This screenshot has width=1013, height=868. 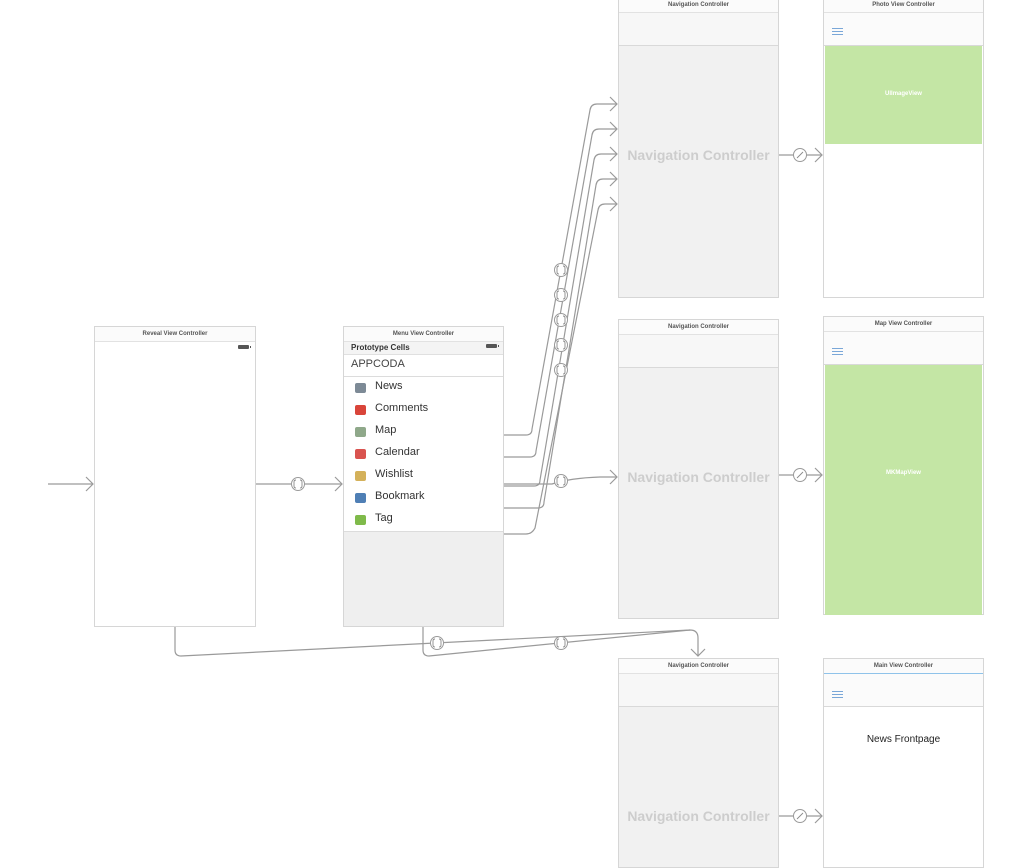 I want to click on menu-item-tag: Tag, so click(x=423, y=520).